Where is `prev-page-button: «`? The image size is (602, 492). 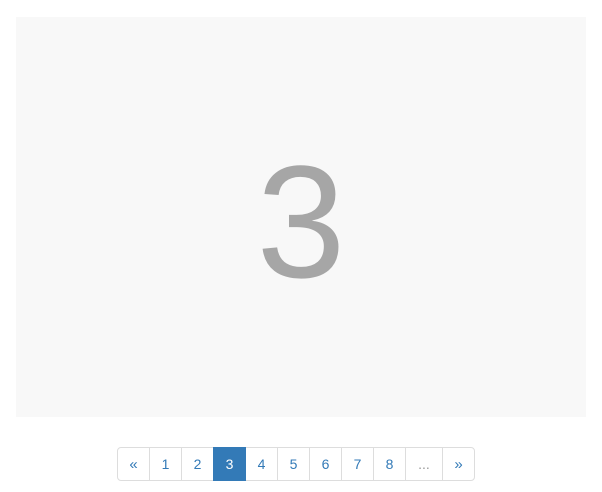 prev-page-button: « is located at coordinates (133, 464).